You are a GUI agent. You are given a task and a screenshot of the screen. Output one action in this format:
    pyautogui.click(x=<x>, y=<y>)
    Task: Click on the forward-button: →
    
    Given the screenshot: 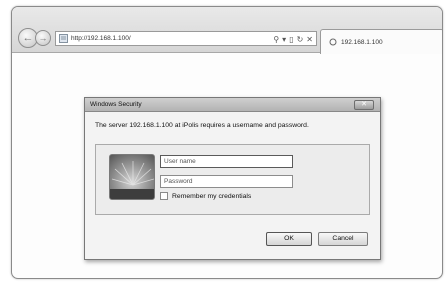 What is the action you would take?
    pyautogui.click(x=43, y=38)
    